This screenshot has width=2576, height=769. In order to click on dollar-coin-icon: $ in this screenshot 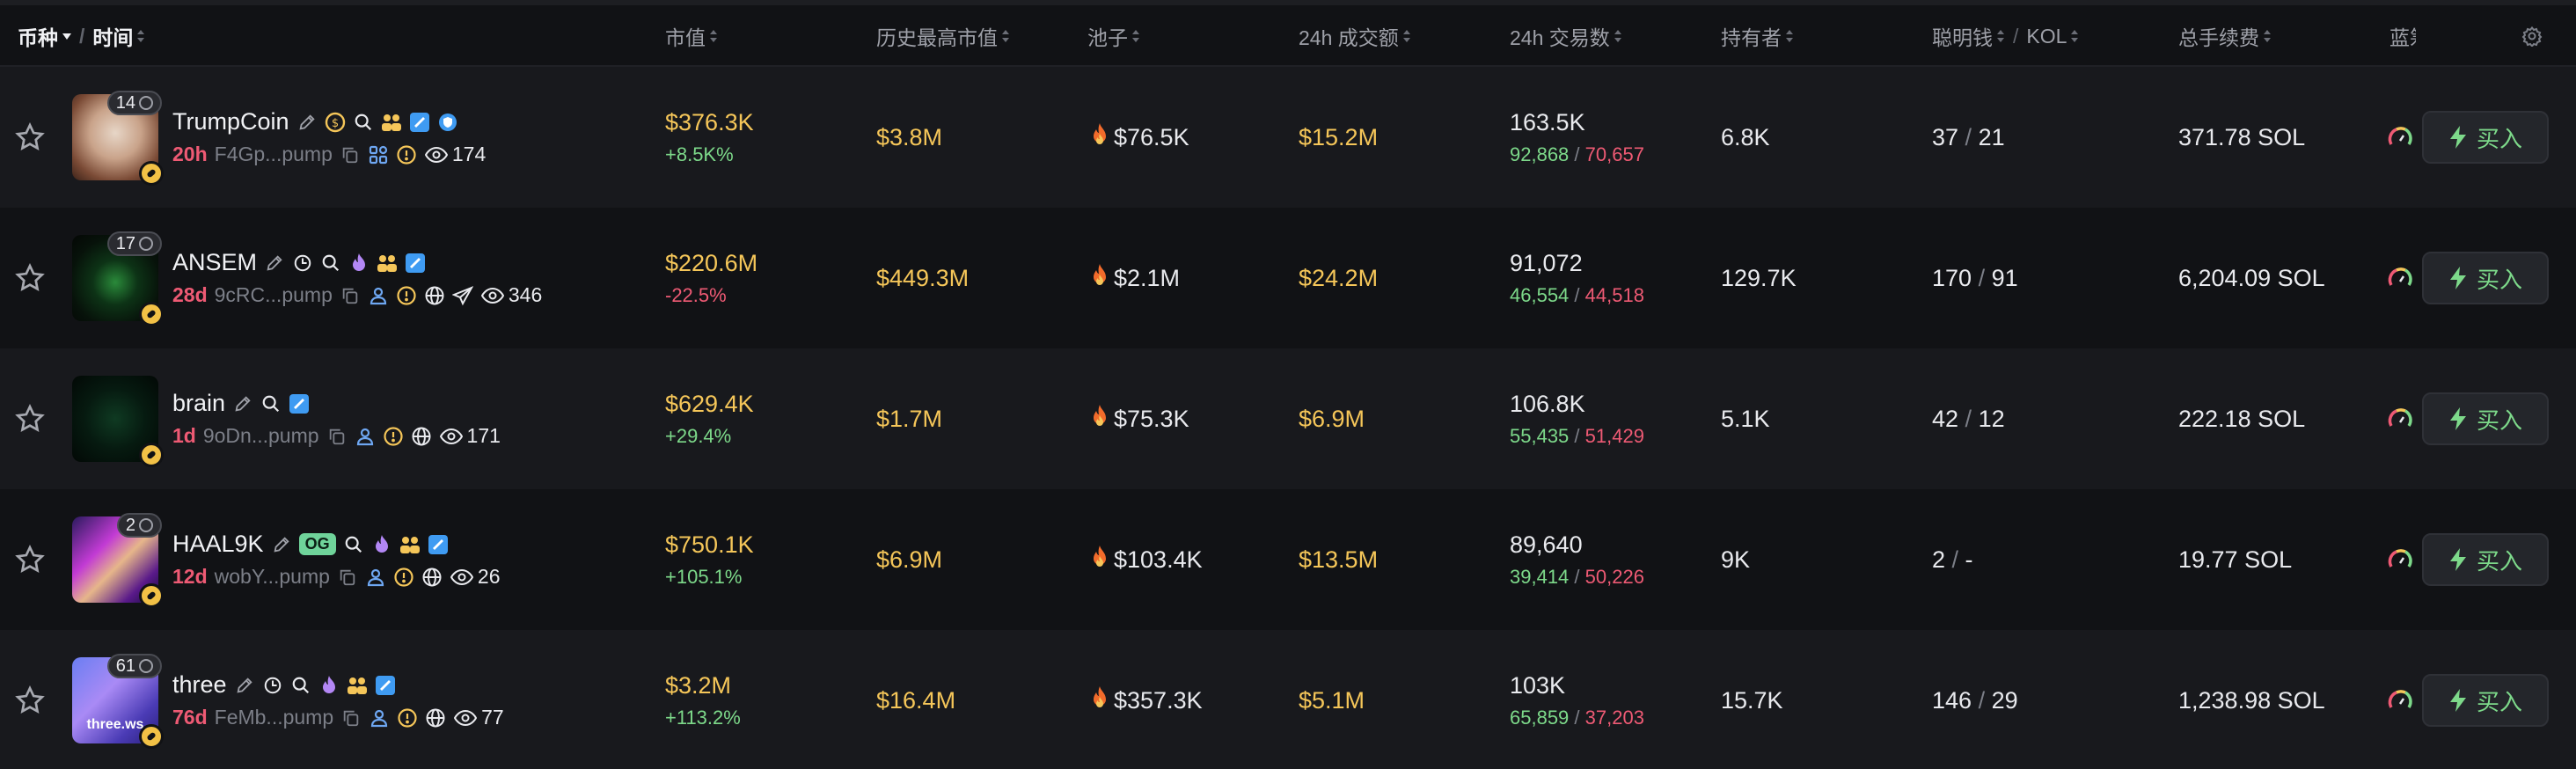, I will do `click(335, 122)`.